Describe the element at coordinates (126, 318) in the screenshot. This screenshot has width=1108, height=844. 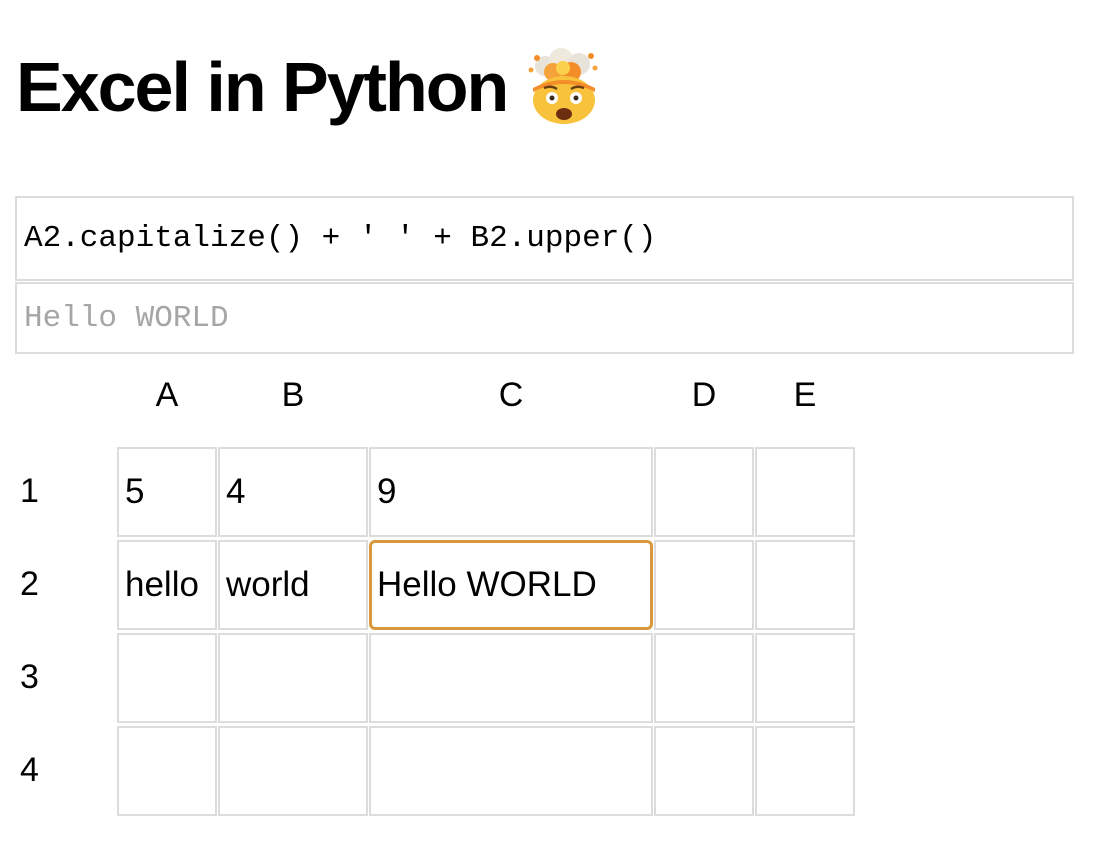
I see `formula-result-text: Hello WORLD` at that location.